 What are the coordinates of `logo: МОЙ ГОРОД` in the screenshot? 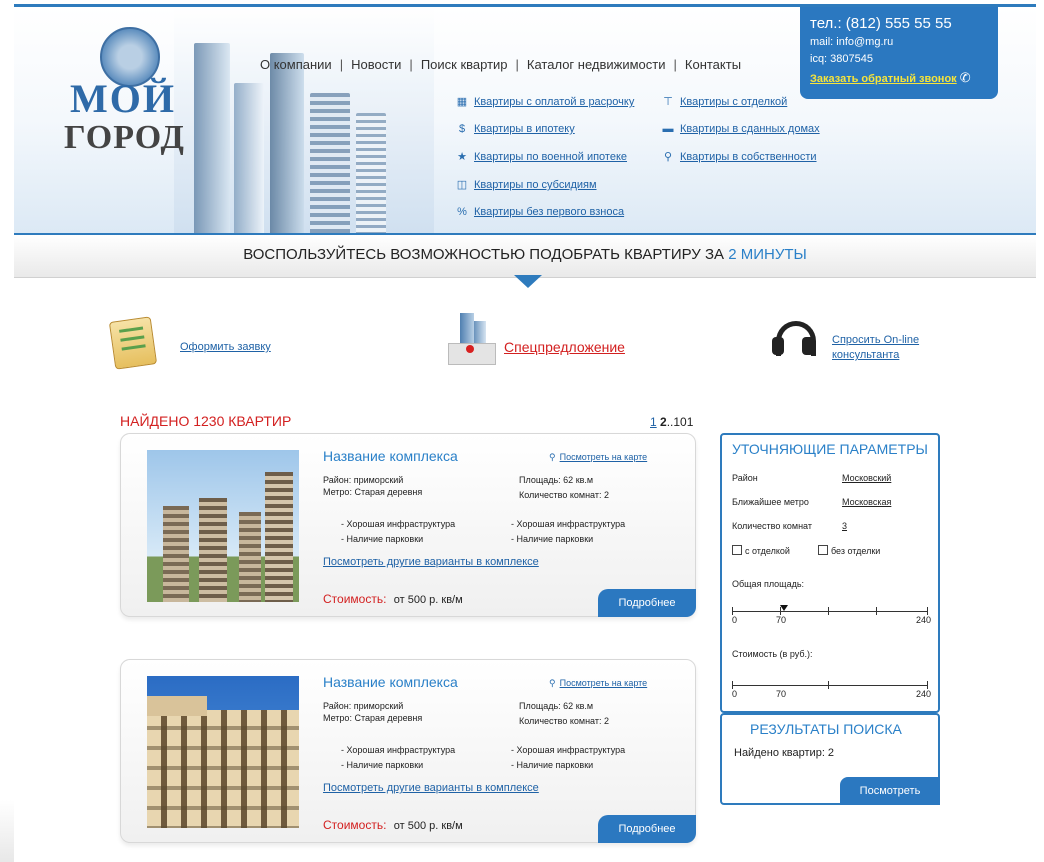 It's located at (127, 90).